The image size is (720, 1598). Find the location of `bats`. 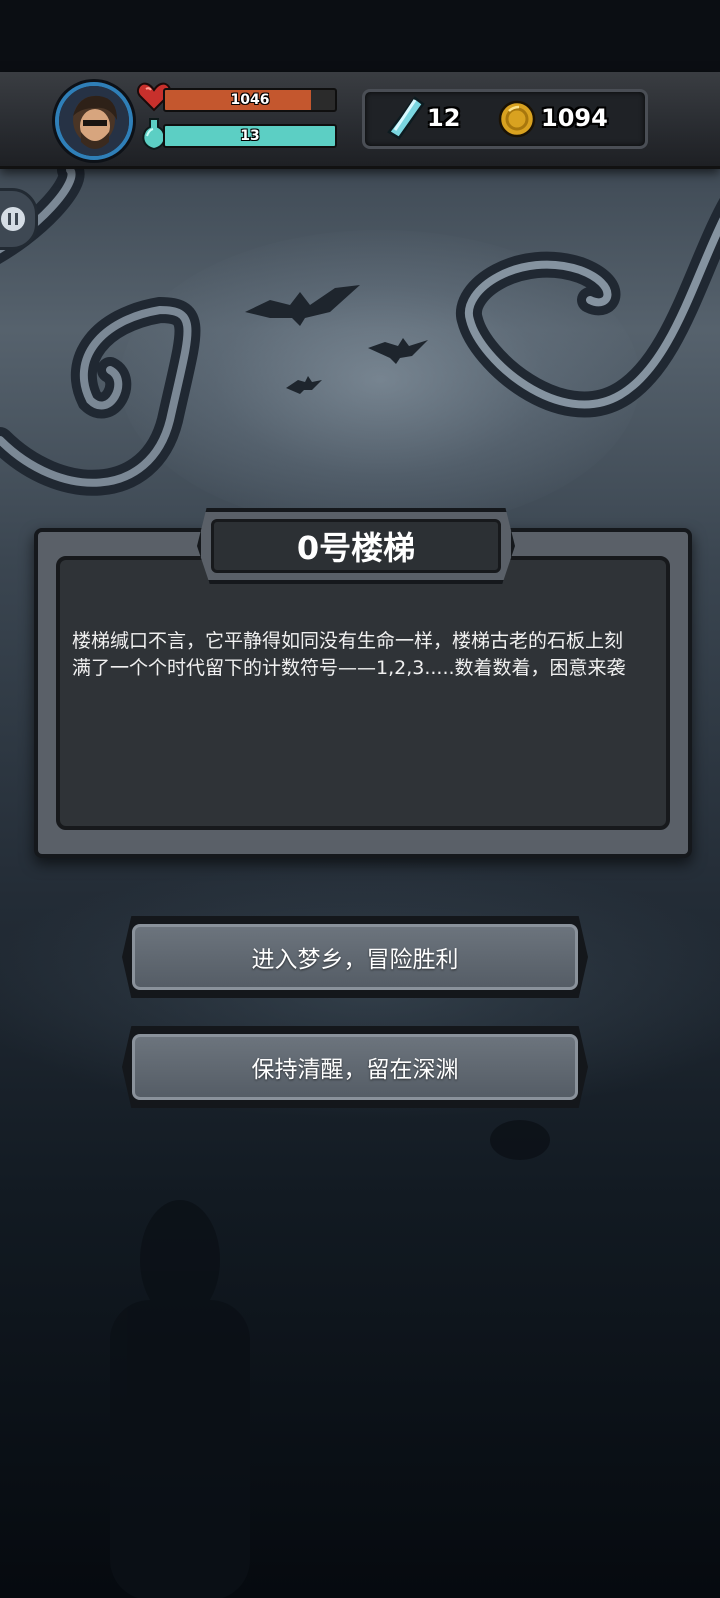

bats is located at coordinates (336, 339).